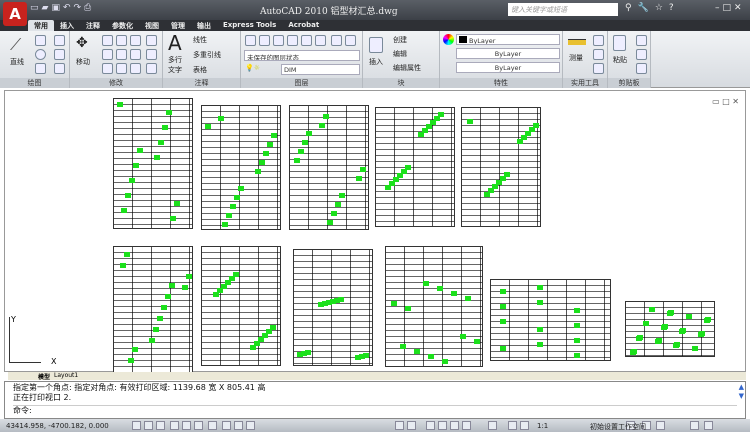 The height and width of the screenshot is (432, 750). Describe the element at coordinates (152, 25) in the screenshot. I see `tab-view: 视图` at that location.